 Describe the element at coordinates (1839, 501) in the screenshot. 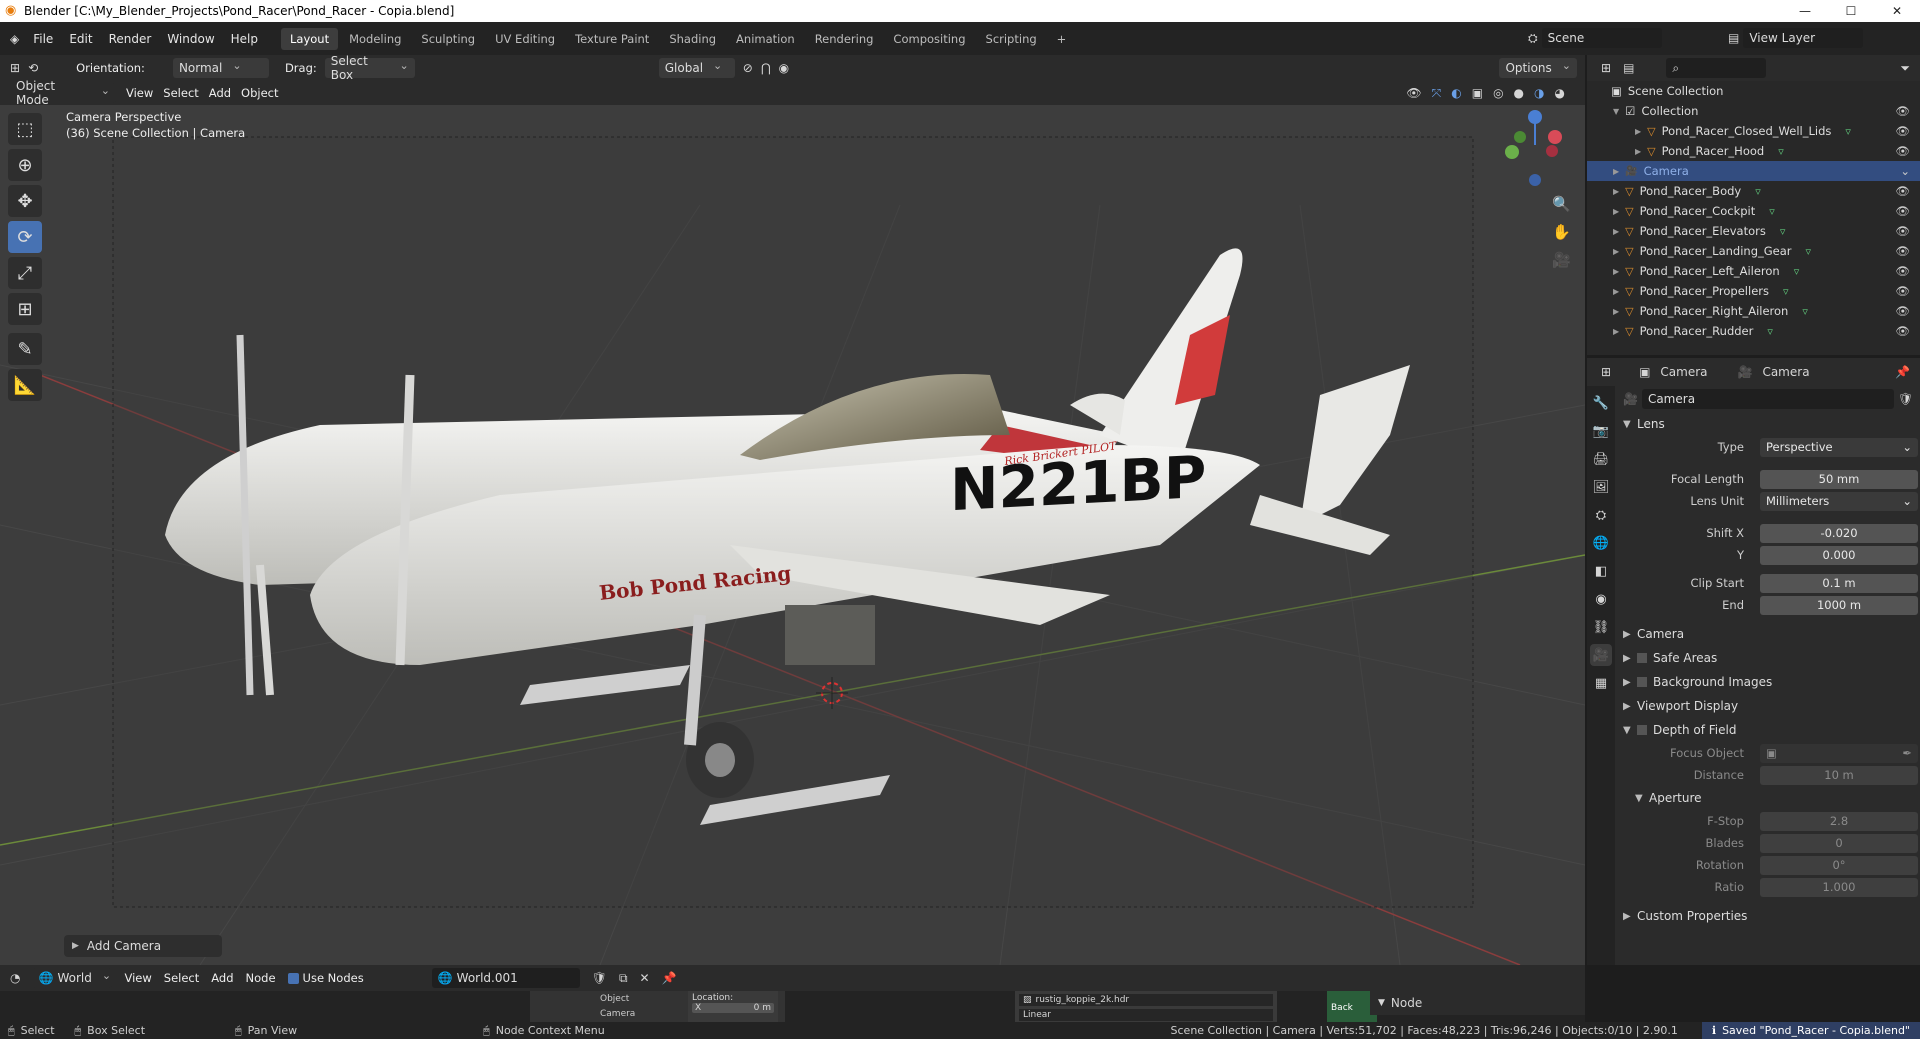

I see `lens-unit-dropdown: Millimeters ⌄` at that location.